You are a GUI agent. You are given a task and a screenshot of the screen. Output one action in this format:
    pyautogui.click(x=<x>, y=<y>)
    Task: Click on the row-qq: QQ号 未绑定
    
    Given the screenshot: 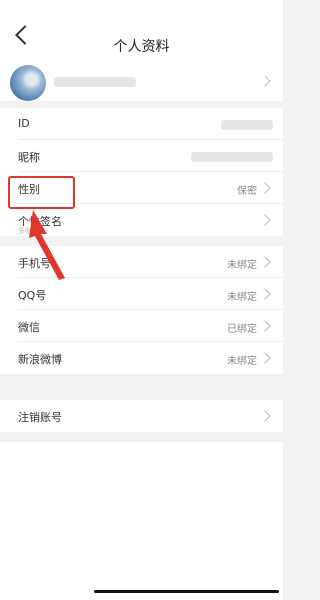 What is the action you would take?
    pyautogui.click(x=141, y=294)
    